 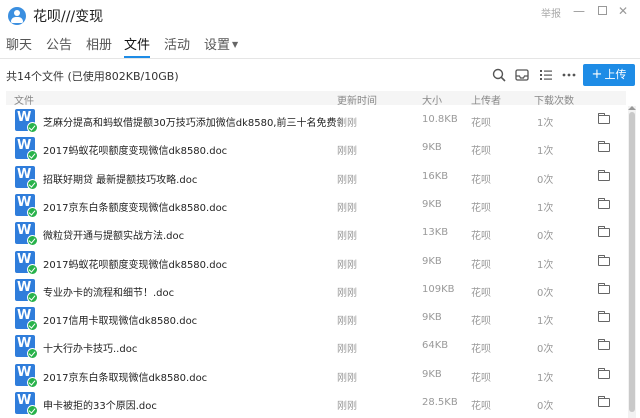 What do you see at coordinates (316, 177) in the screenshot?
I see `file-row: W 招联好期贷 最新提额技巧攻略.doc 刚刚 16KB 花呗 0次` at bounding box center [316, 177].